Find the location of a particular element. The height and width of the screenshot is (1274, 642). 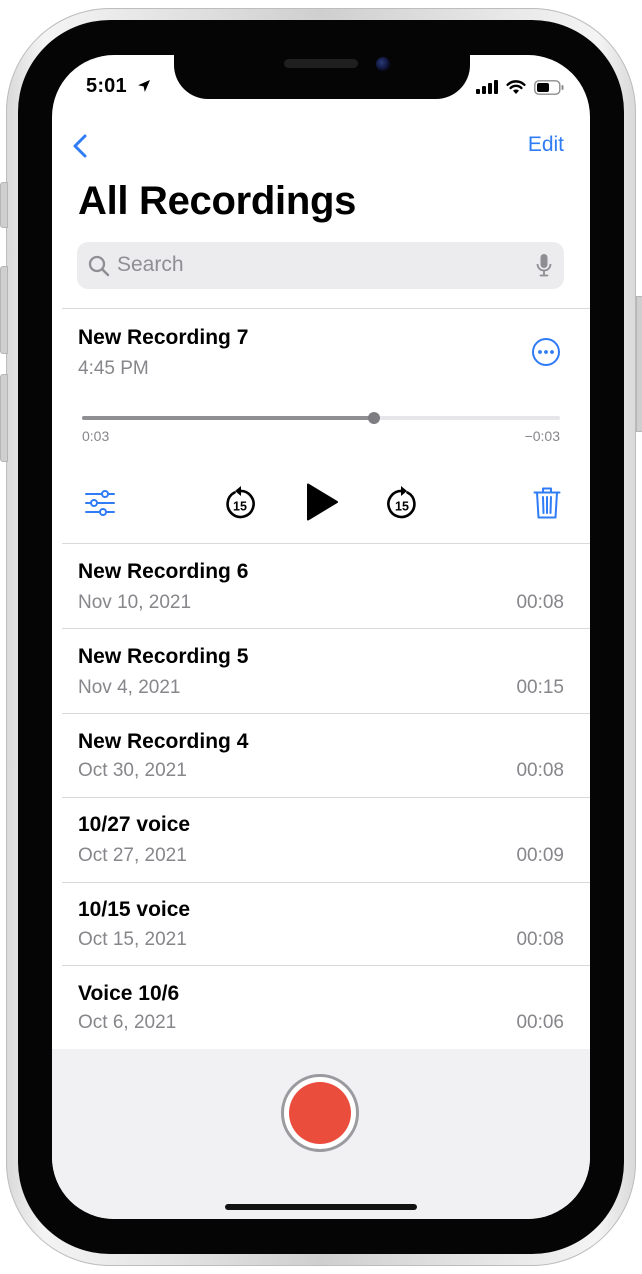

recording-duration: 00:09 is located at coordinates (540, 855).